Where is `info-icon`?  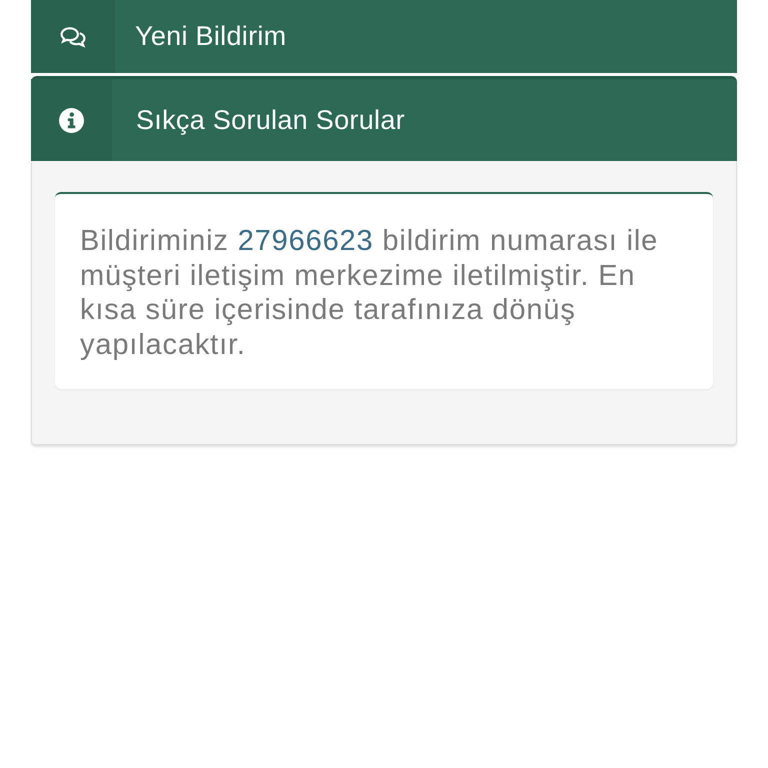 info-icon is located at coordinates (71, 120).